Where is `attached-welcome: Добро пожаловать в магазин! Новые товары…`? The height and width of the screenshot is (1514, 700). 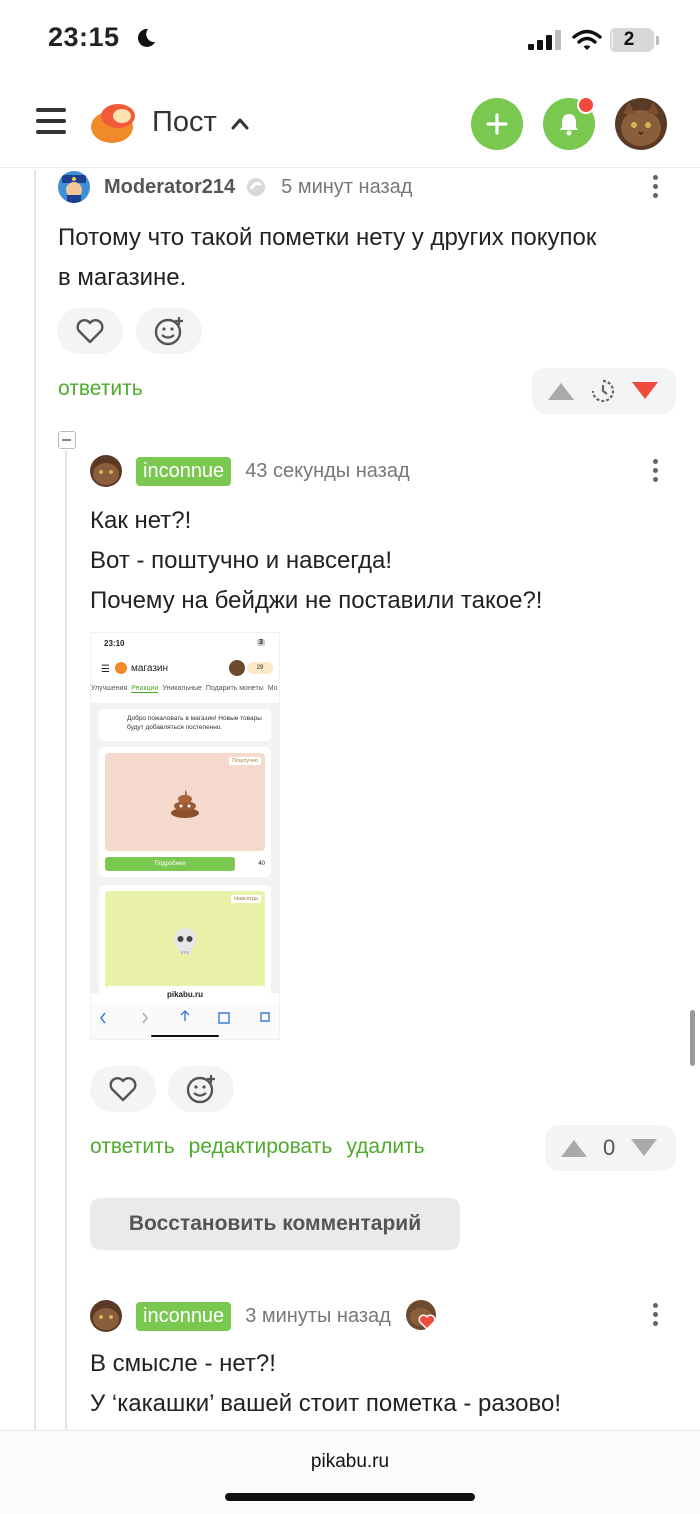
attached-welcome: Добро пожаловать в магазин! Новые товары… is located at coordinates (185, 725).